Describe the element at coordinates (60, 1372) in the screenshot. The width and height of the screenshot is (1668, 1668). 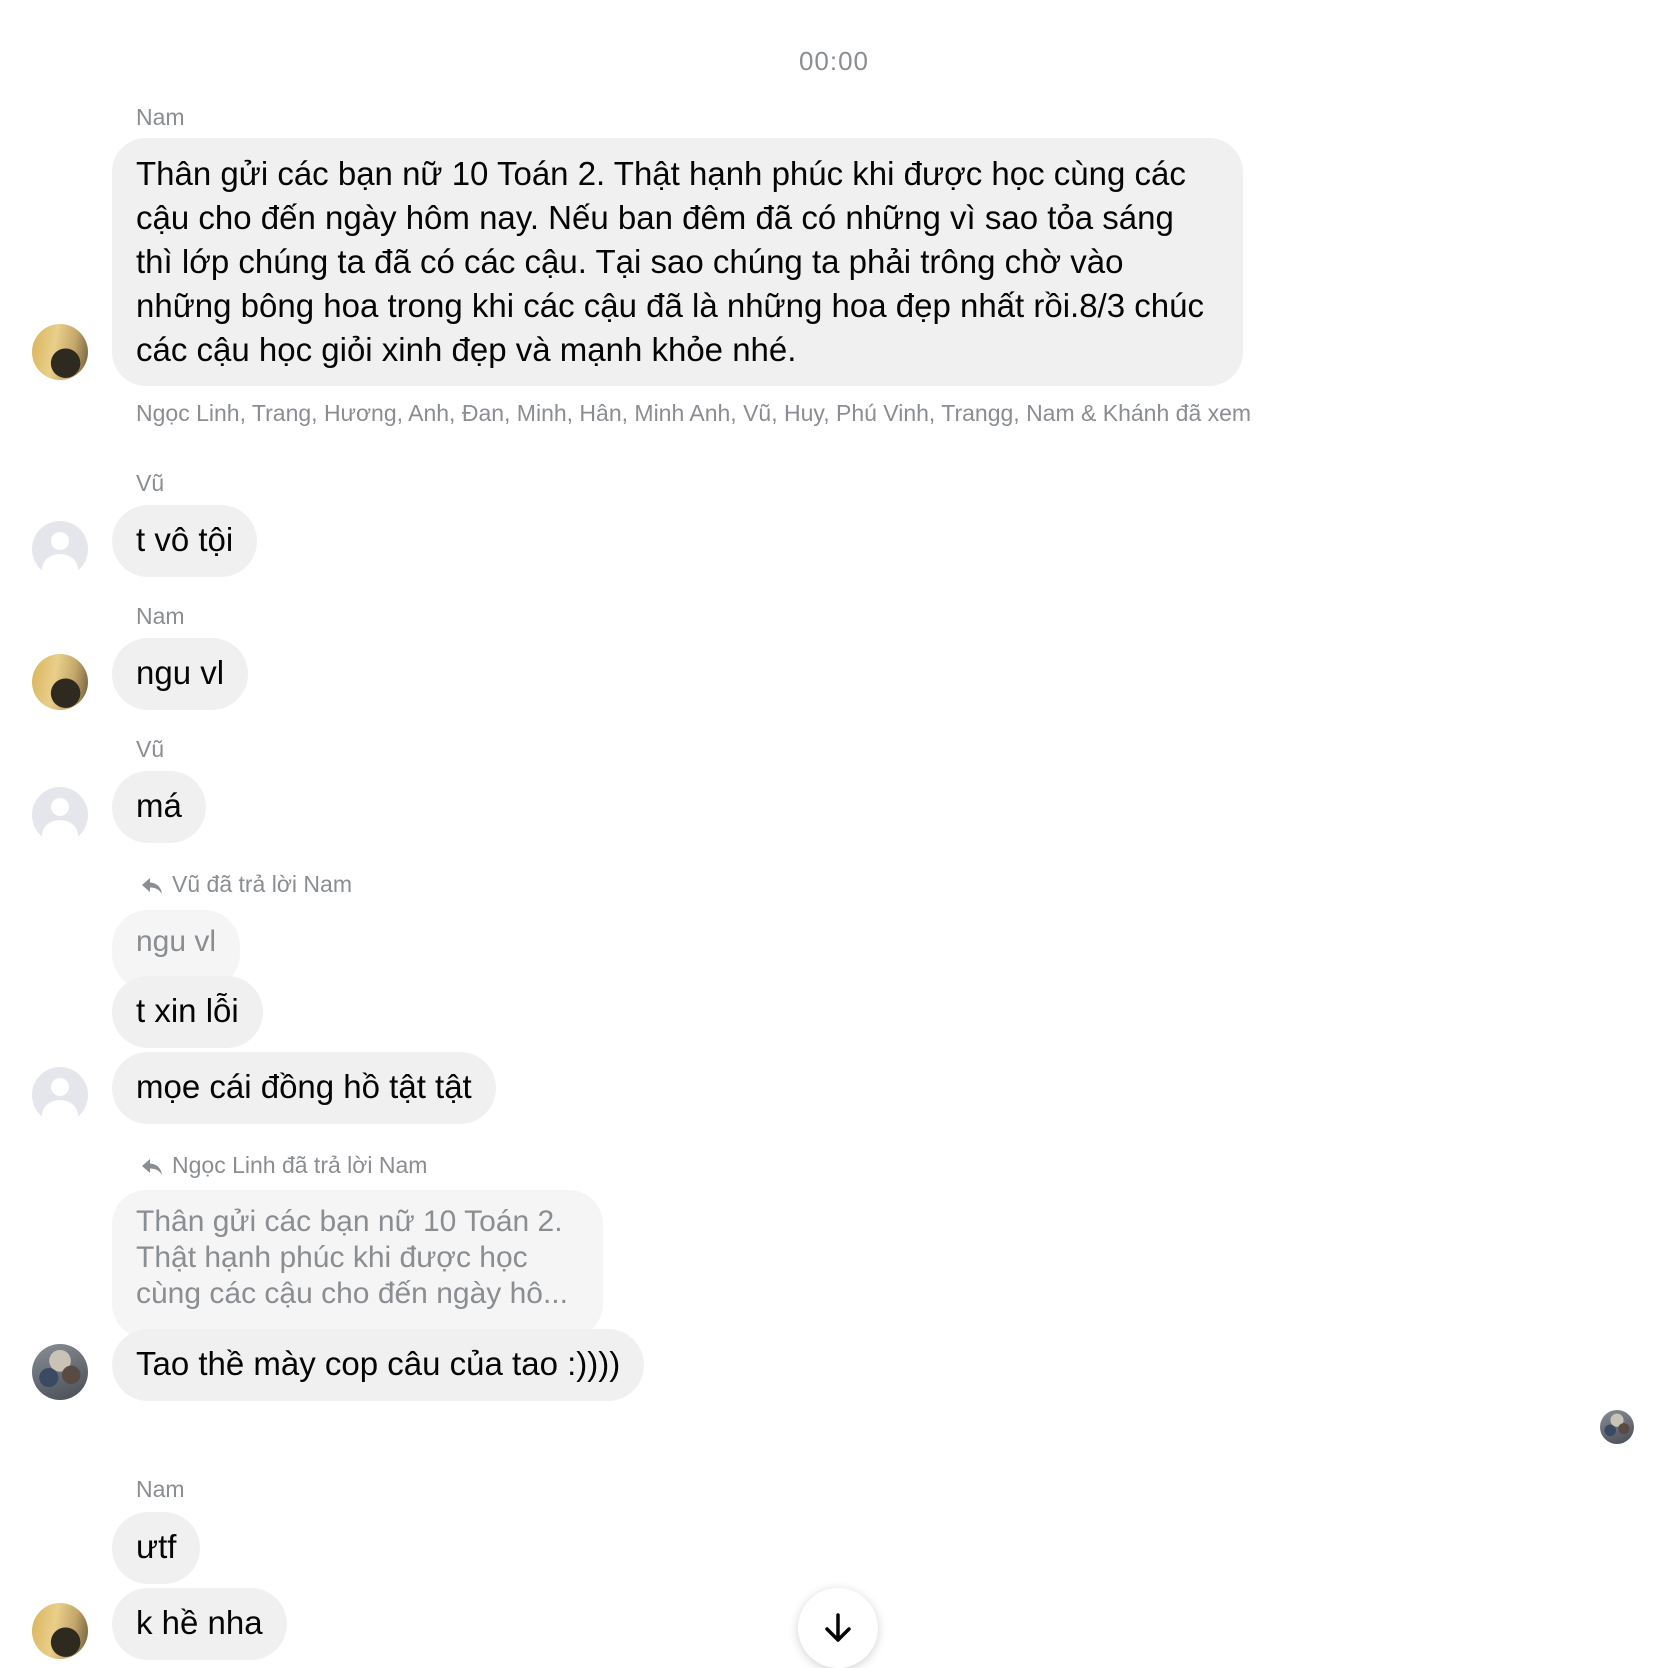
I see `avatar-ngoc-linh` at that location.